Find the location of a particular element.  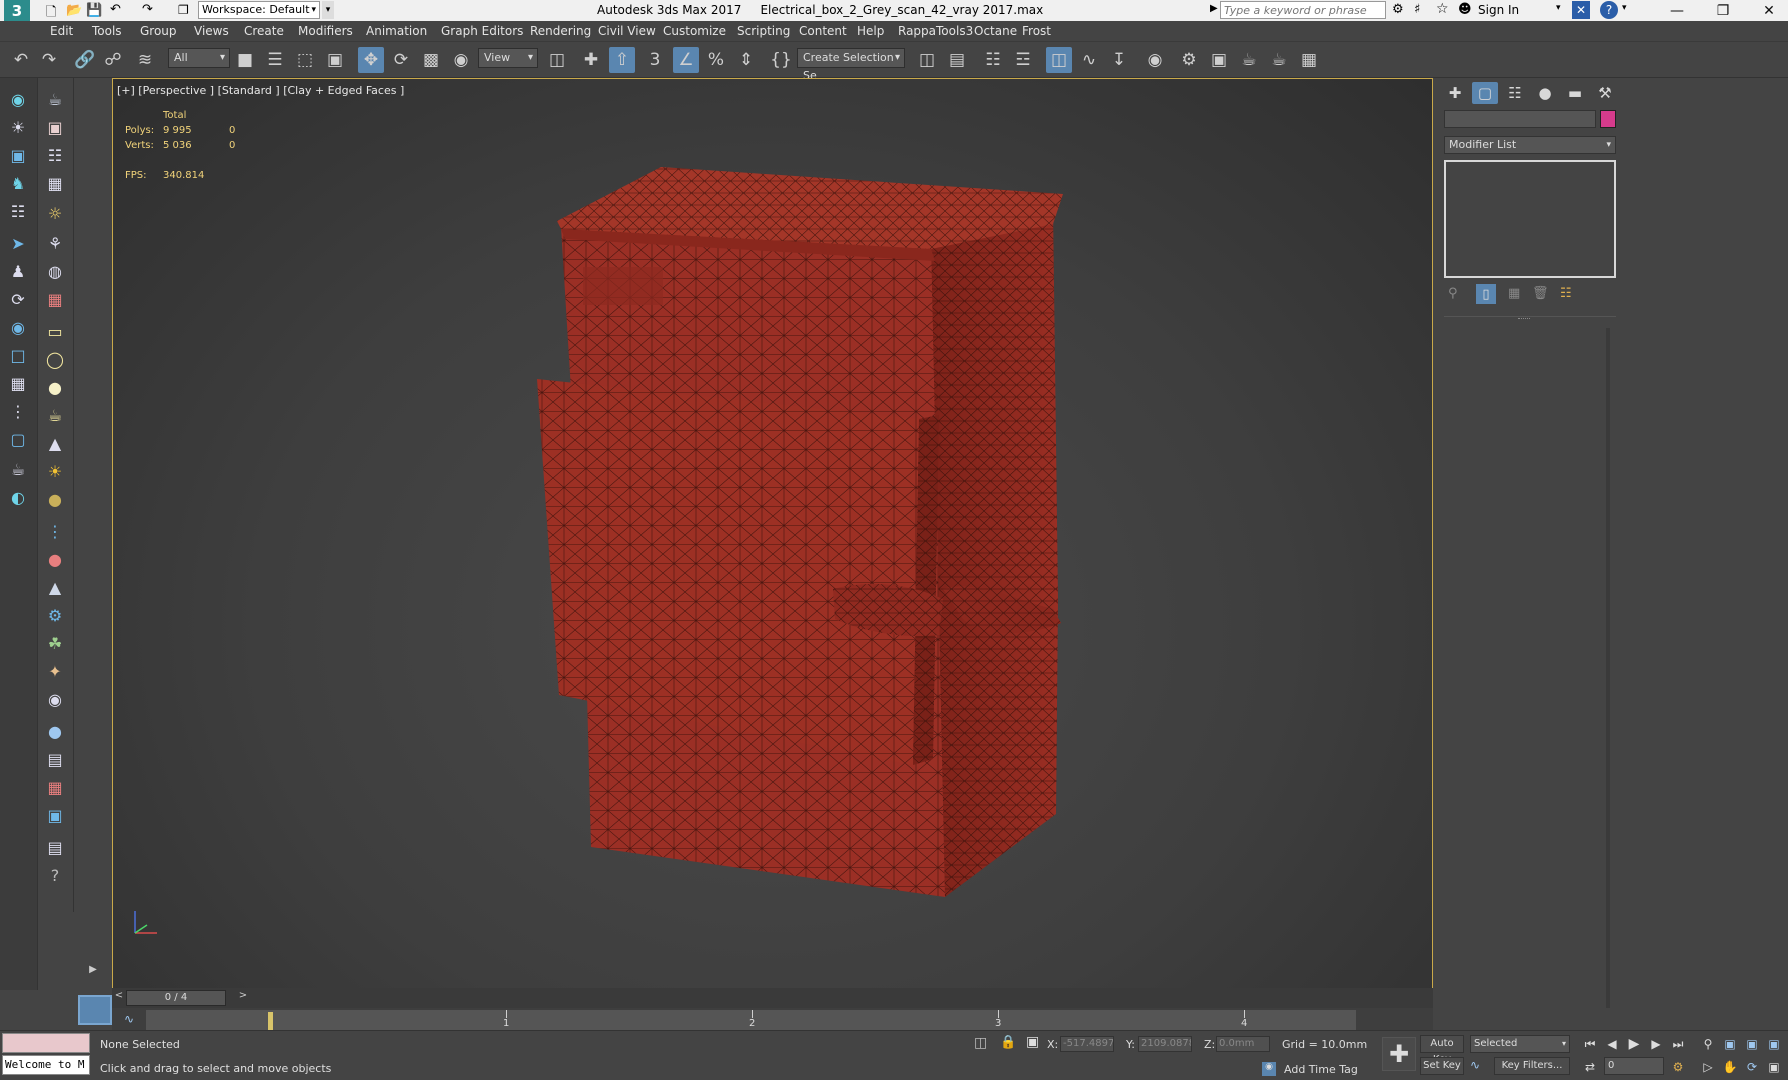

modifier-stack-view is located at coordinates (1530, 219).